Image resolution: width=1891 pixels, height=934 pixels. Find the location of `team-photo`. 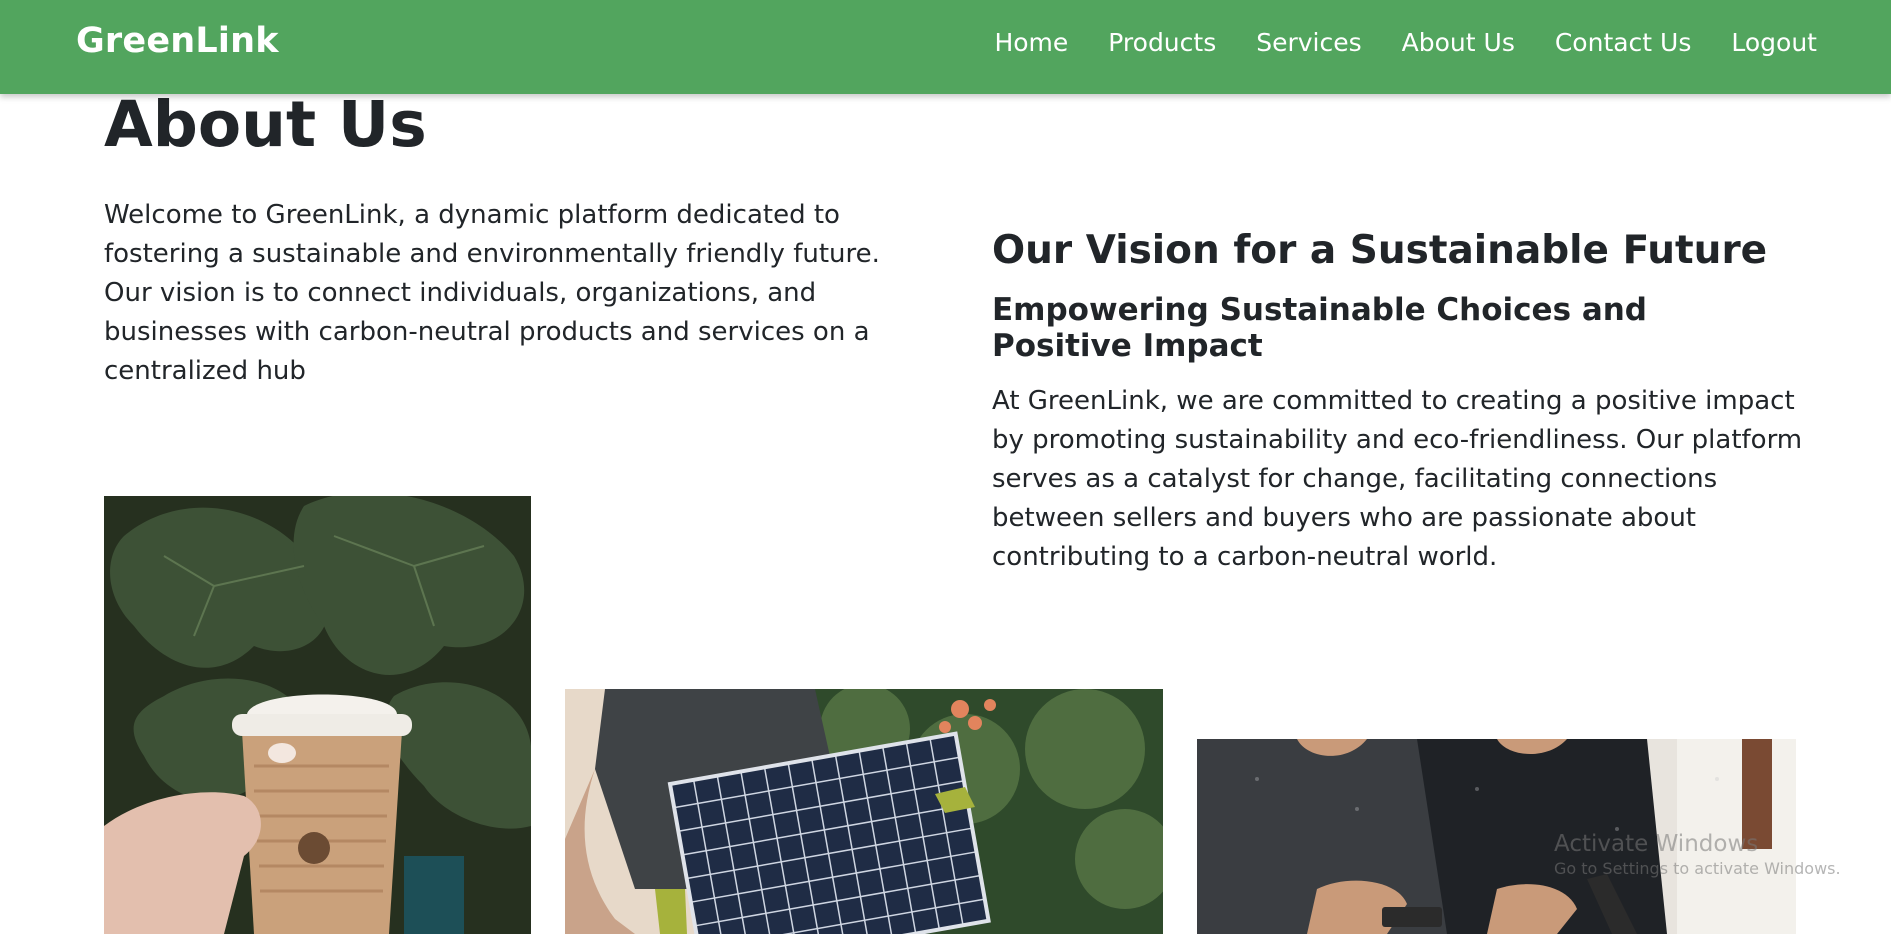

team-photo is located at coordinates (1496, 836).